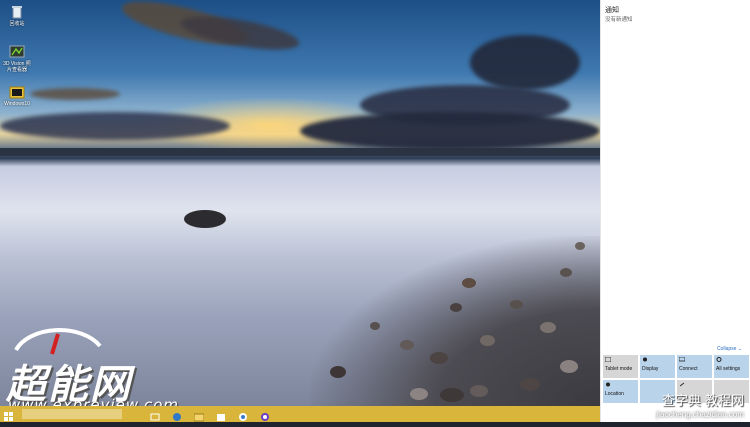  Describe the element at coordinates (645, 359) in the screenshot. I see `display-icon` at that location.